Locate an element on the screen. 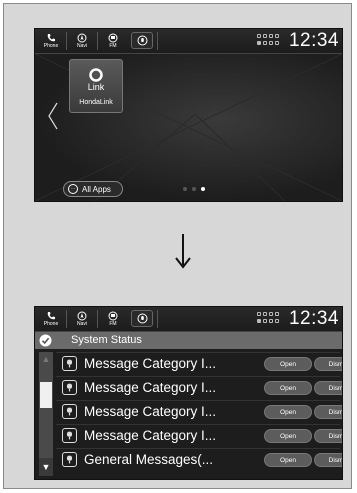 This screenshot has height=493, width=357. page-indicator is located at coordinates (194, 189).